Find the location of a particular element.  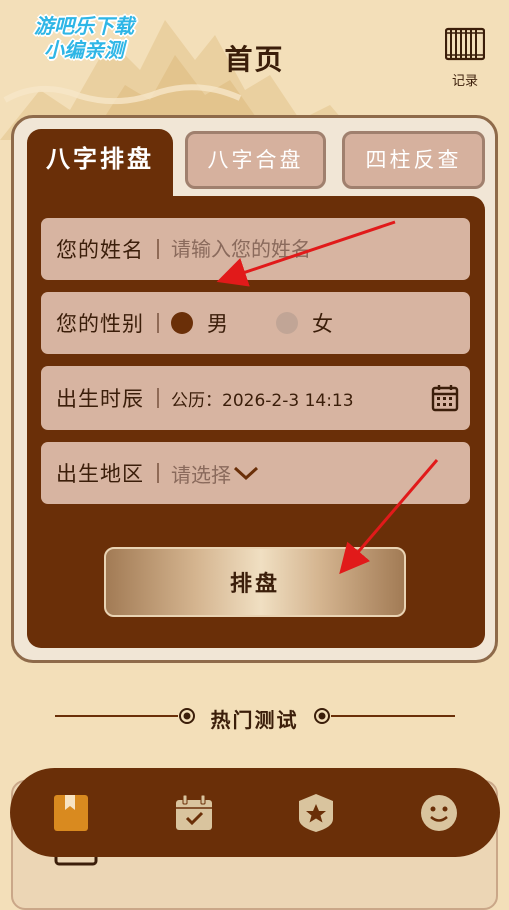

nav-calendar is located at coordinates (194, 813).